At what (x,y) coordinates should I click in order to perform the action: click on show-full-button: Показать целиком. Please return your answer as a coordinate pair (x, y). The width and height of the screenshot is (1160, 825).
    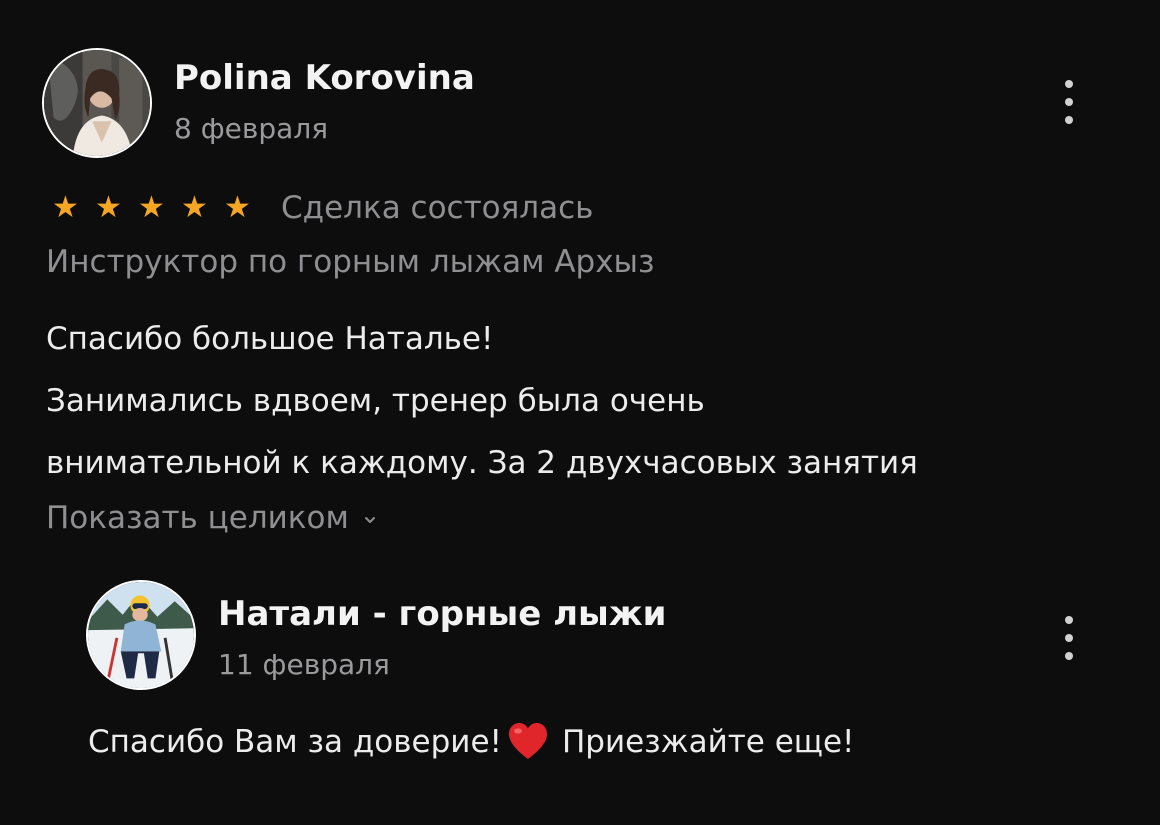
    Looking at the image, I should click on (211, 518).